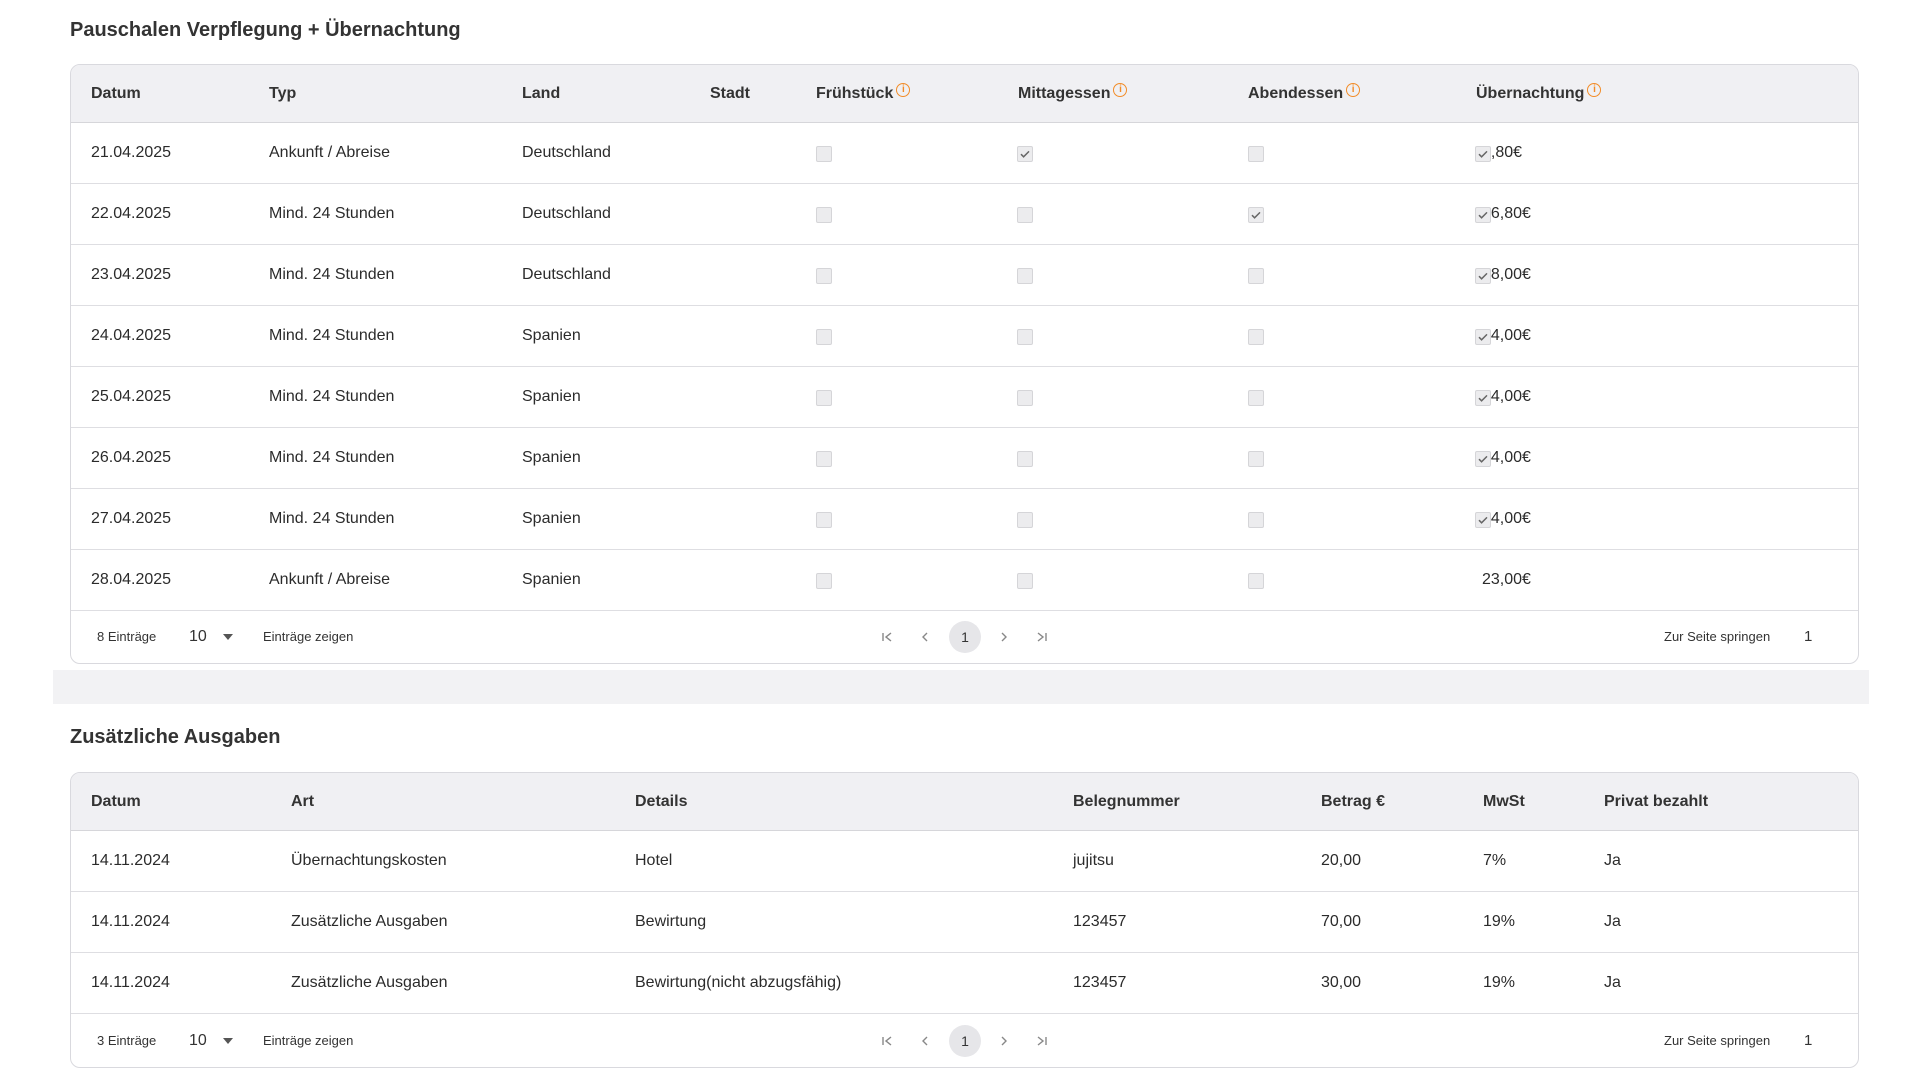  I want to click on table-row: 25.04.2025 Mind. 24 Stunden Spanien 34,00€, so click(964, 397).